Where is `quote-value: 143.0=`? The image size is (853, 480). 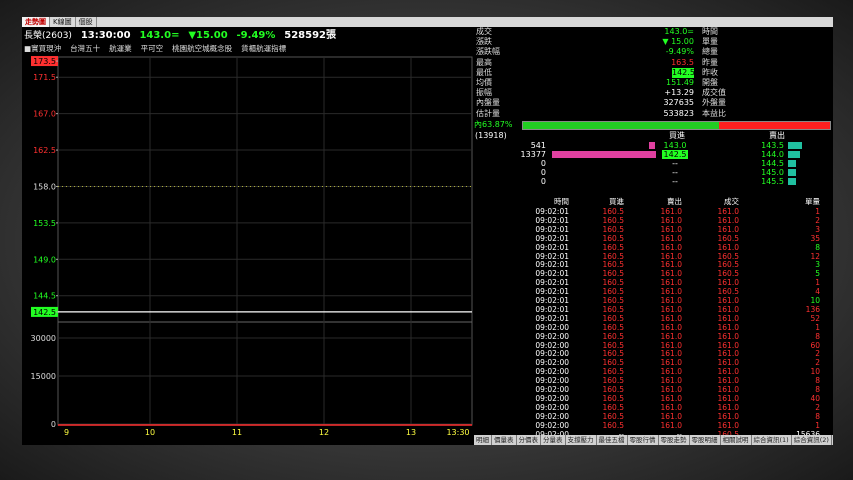 quote-value: 143.0= is located at coordinates (679, 31).